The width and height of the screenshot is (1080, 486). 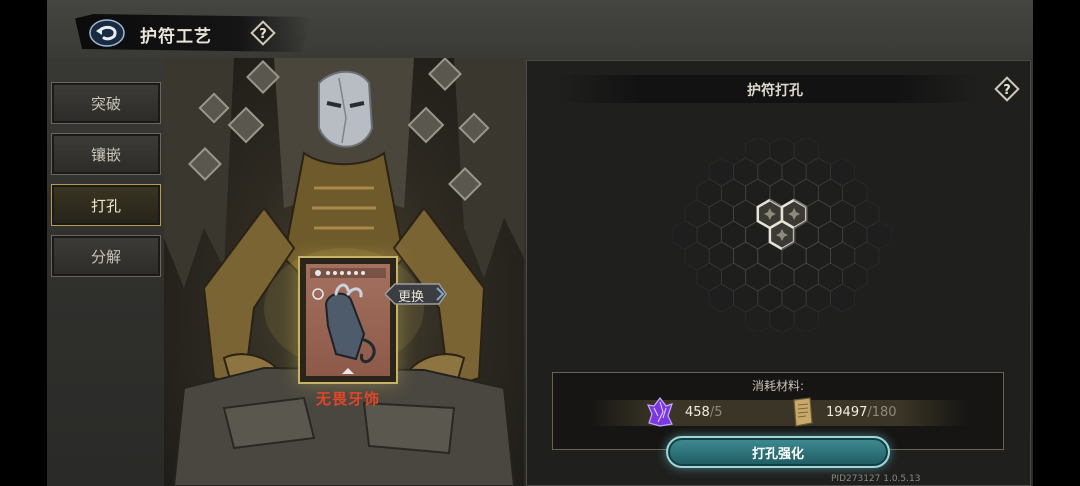 I want to click on tab-decompose: 分解, so click(x=106, y=256).